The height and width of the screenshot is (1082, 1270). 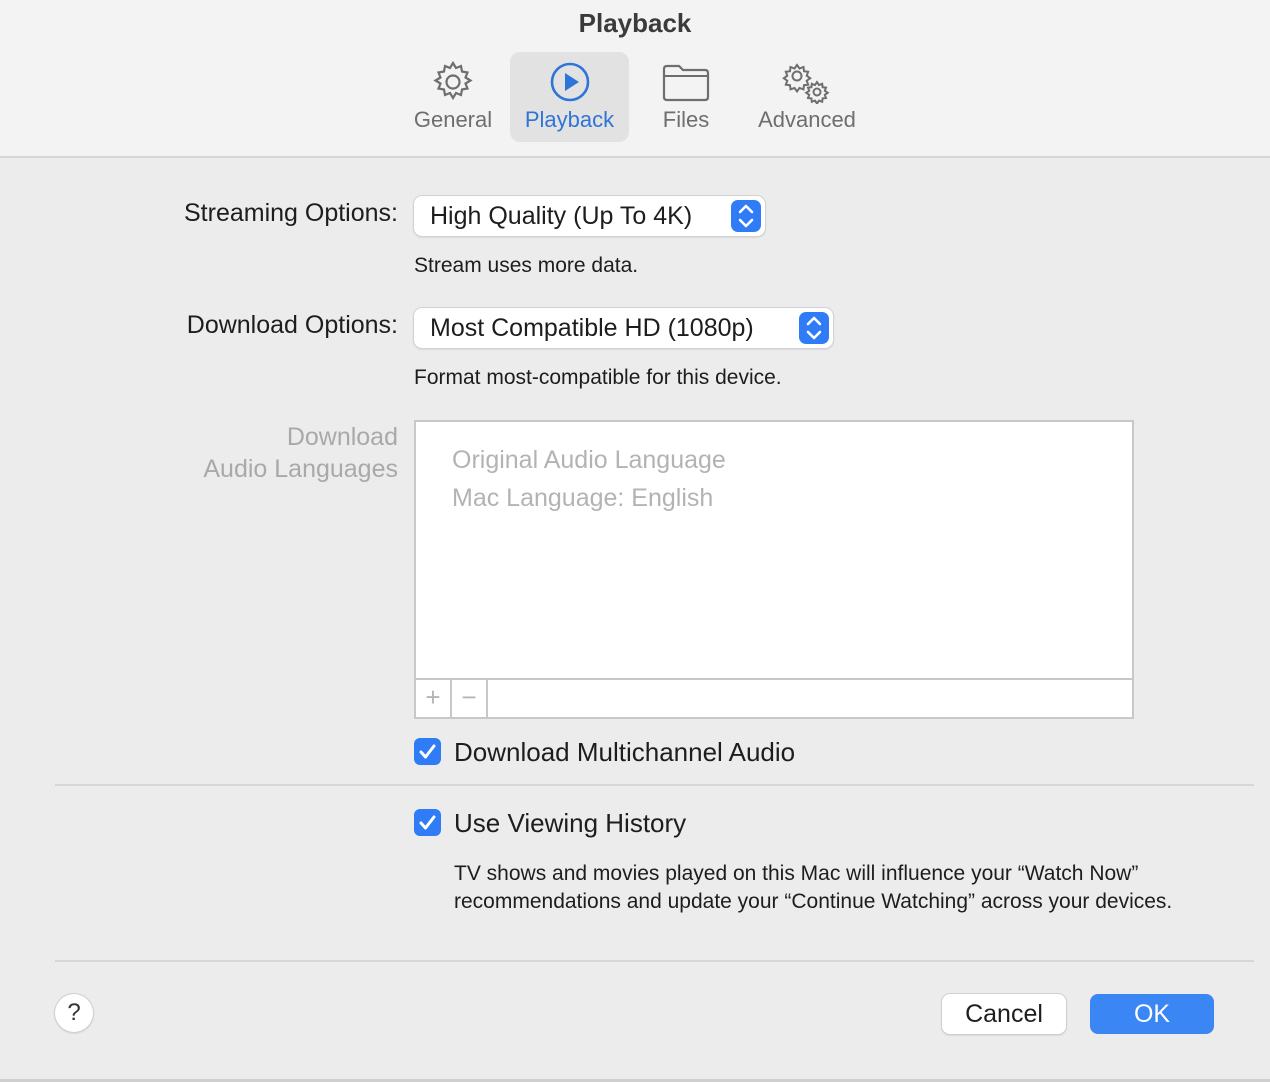 I want to click on streaming-options-popup: High Quality (Up To 4K), so click(x=589, y=216).